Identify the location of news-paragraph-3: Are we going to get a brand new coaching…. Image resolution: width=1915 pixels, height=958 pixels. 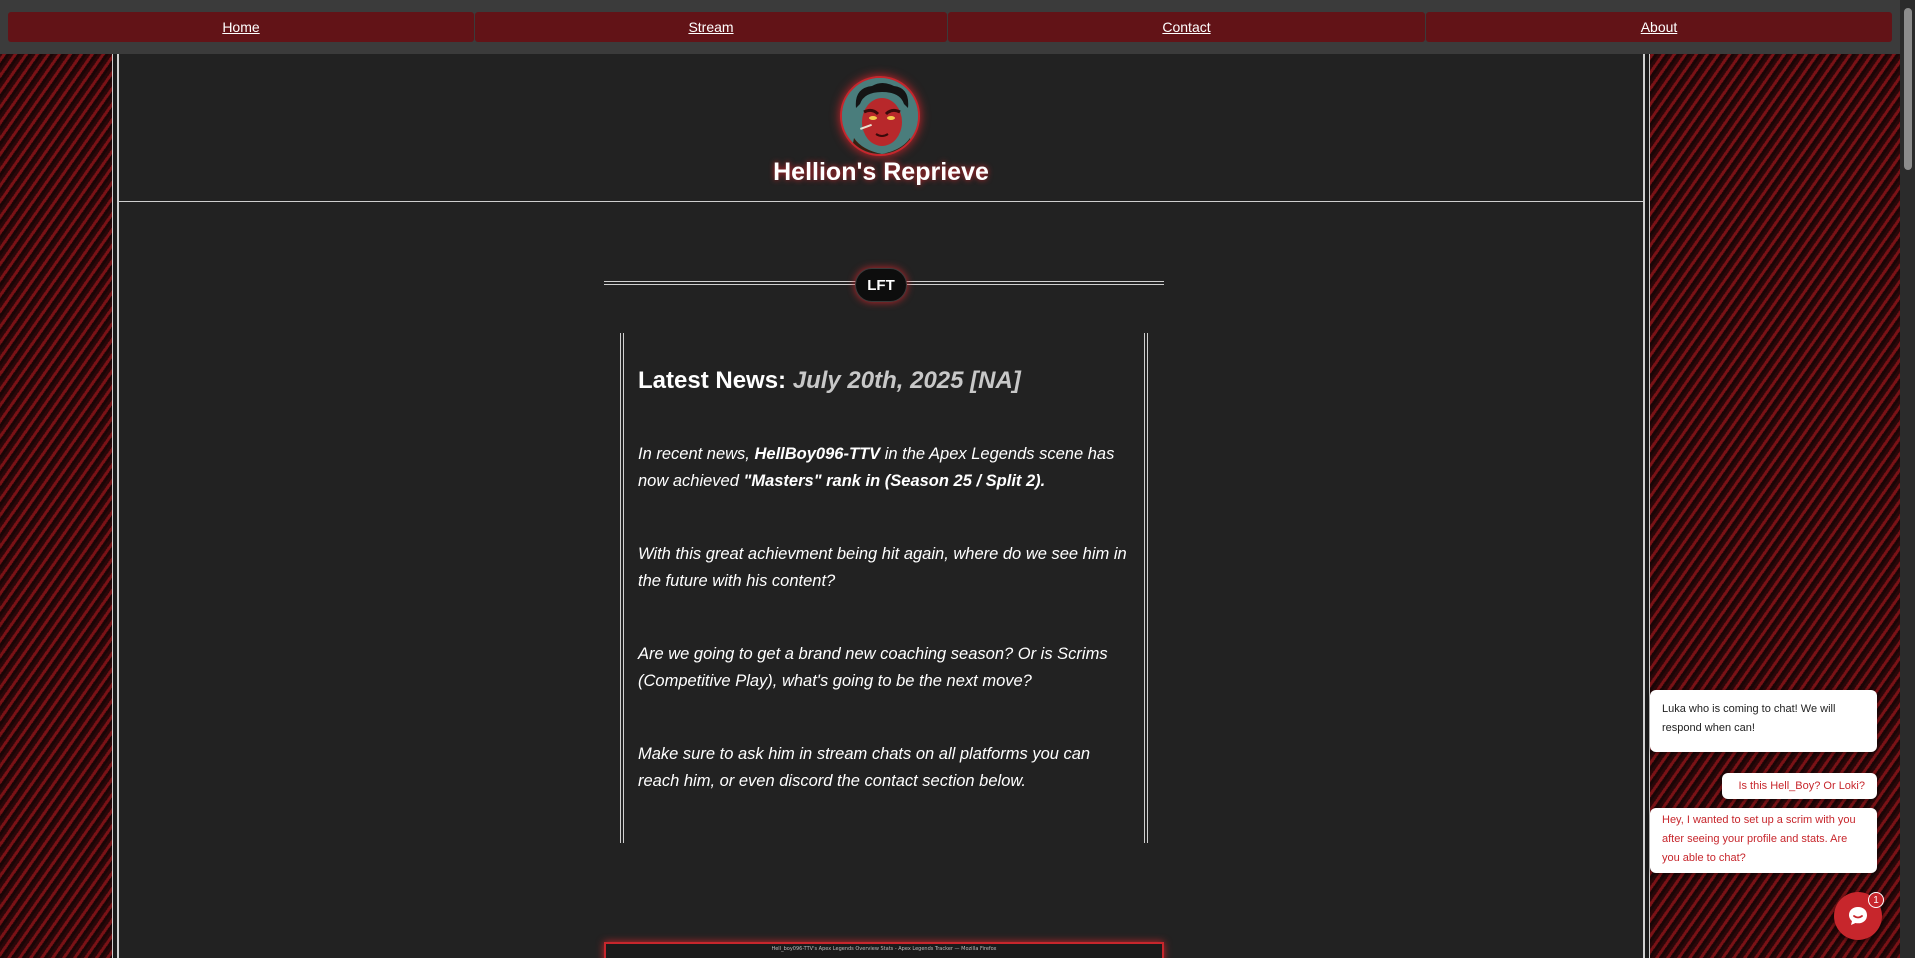
(873, 667).